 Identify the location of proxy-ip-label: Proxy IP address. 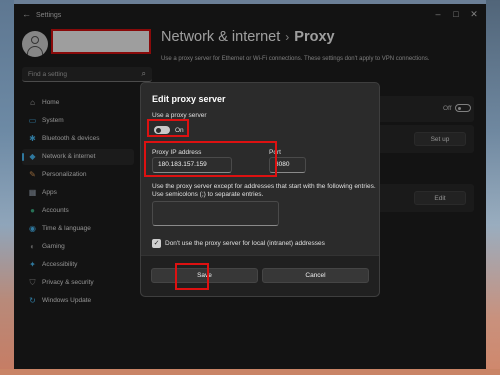
(177, 152).